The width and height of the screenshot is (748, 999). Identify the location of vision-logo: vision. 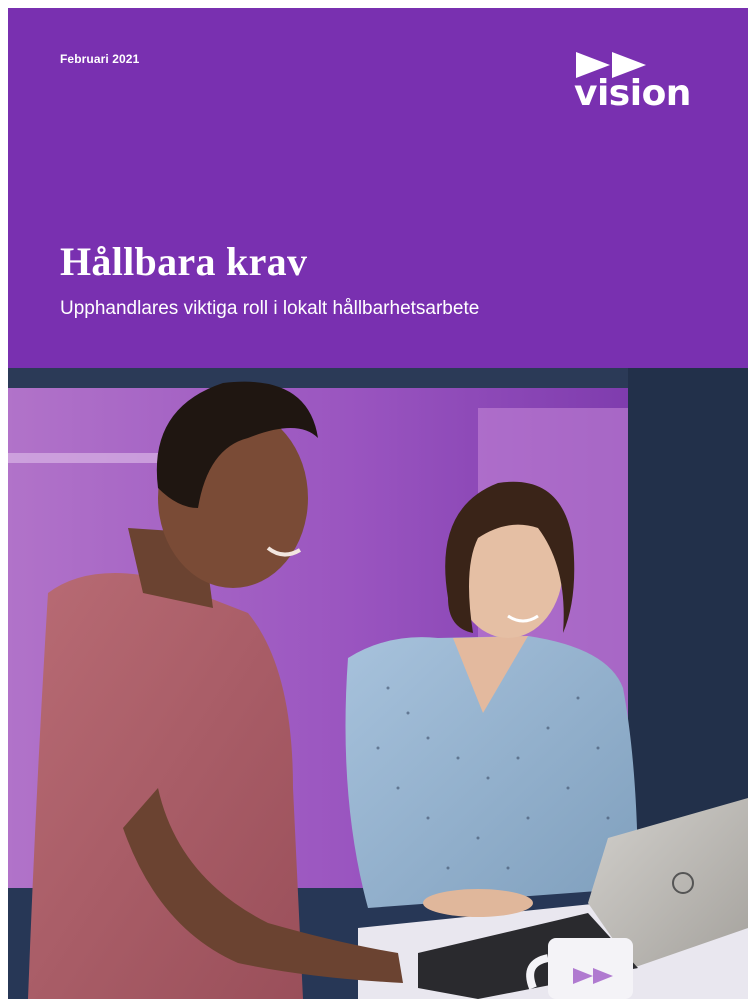
(644, 87).